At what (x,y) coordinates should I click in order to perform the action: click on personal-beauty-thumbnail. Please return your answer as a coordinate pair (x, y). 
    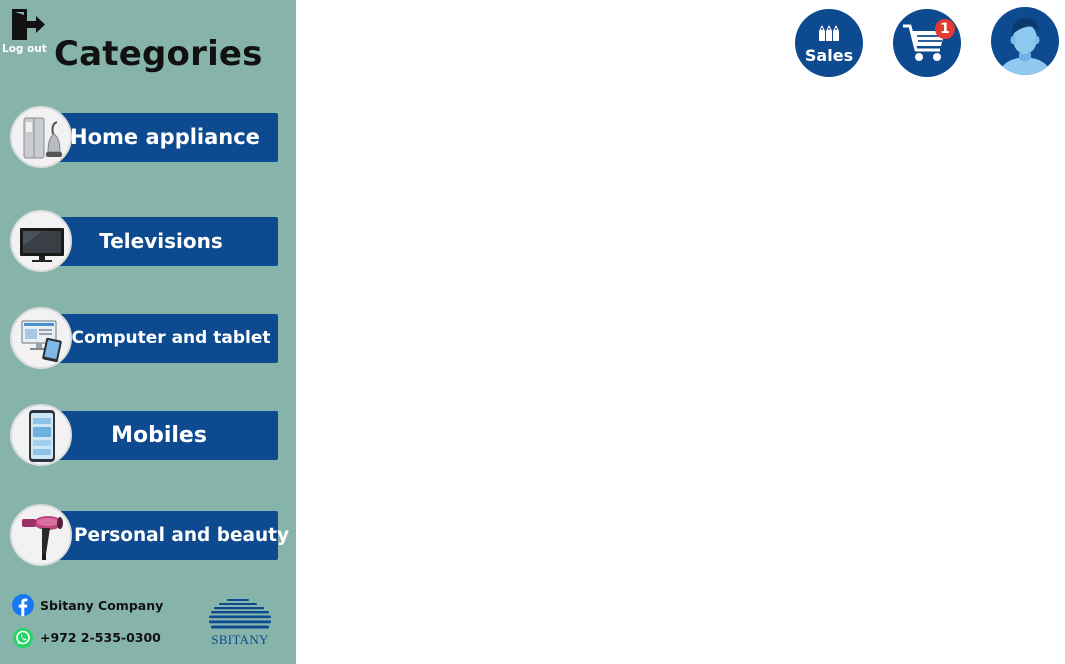
    Looking at the image, I should click on (41, 535).